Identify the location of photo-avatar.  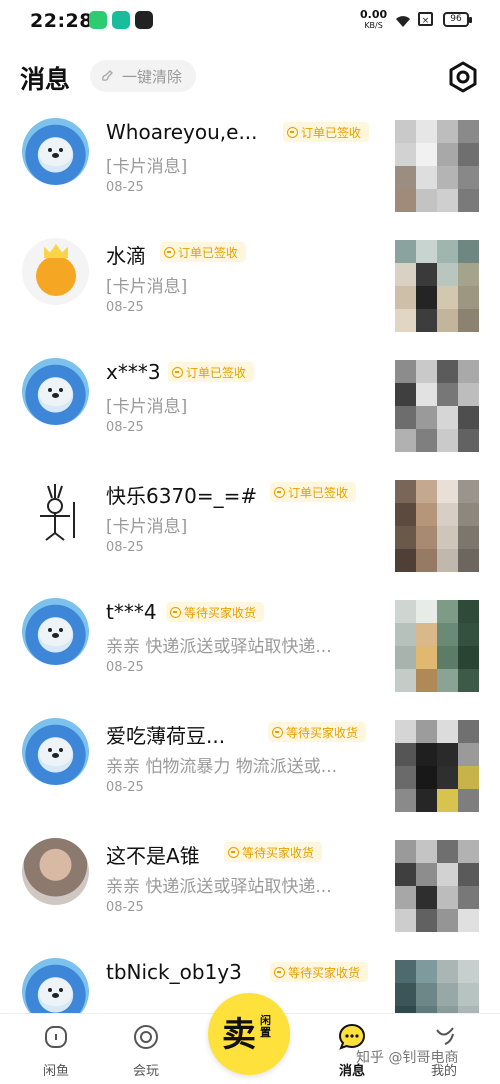
(55, 871).